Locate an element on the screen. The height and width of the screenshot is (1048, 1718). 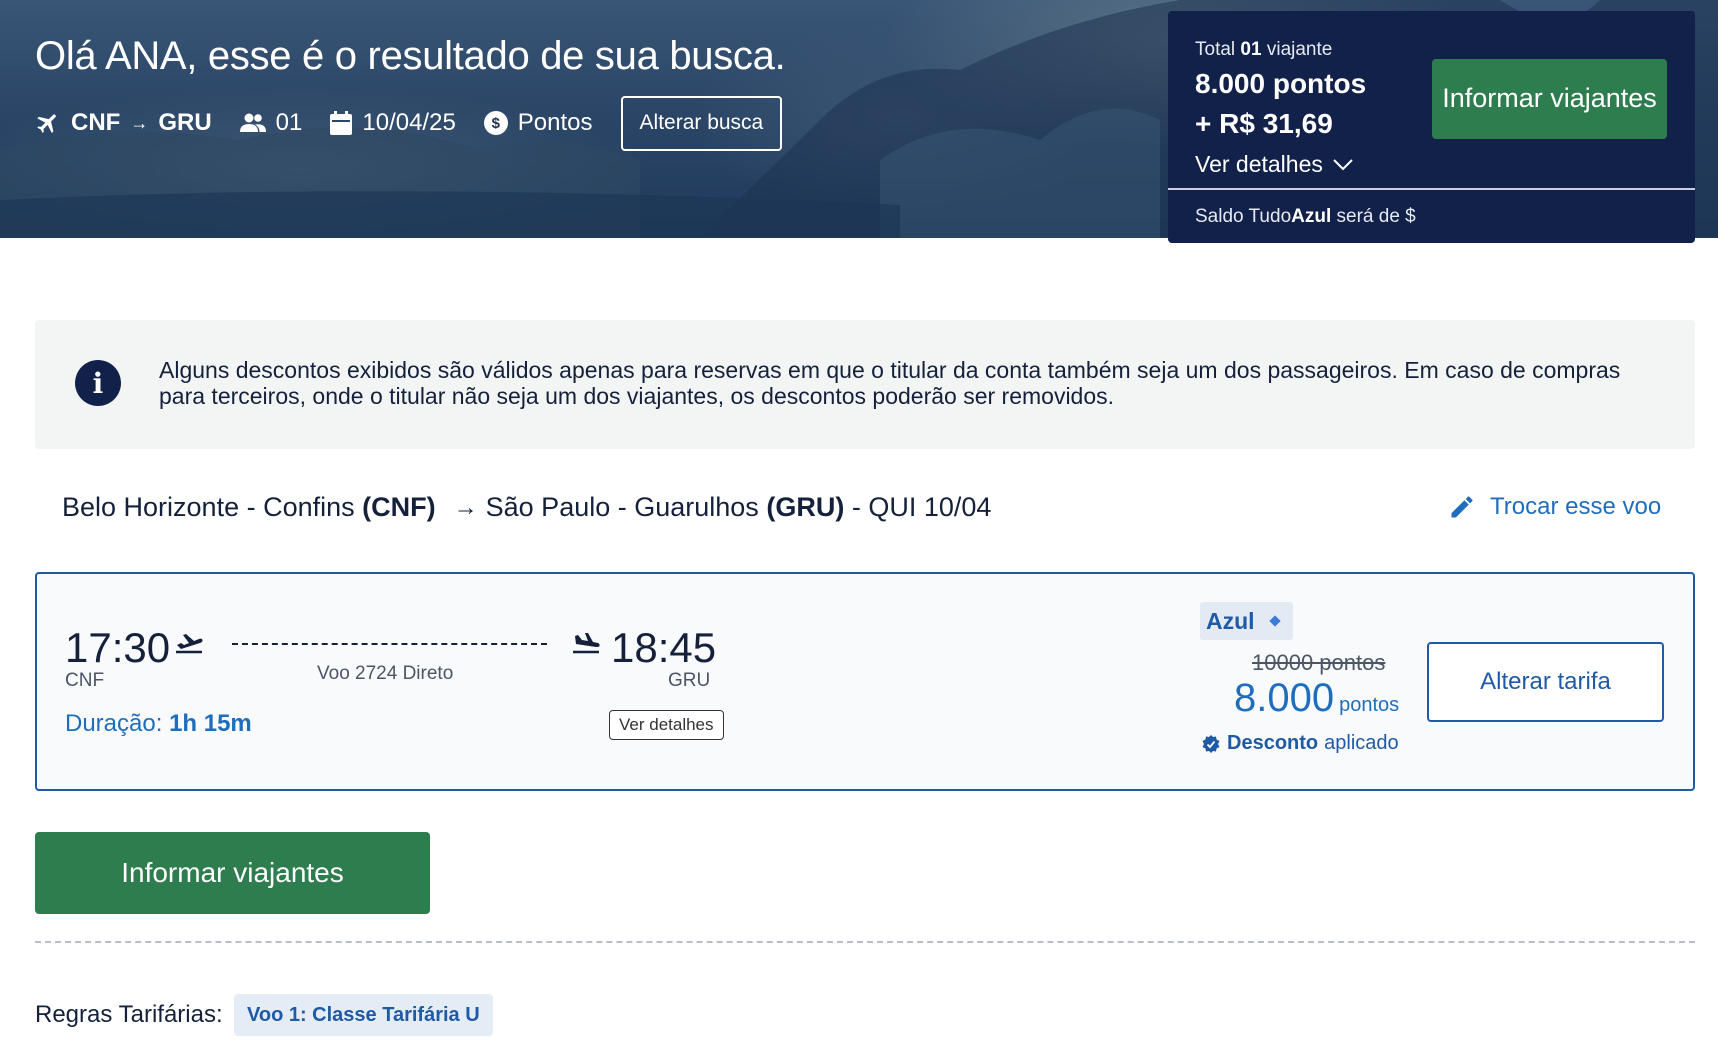
discounted-price: 8.000 pontos is located at coordinates (1316, 698).